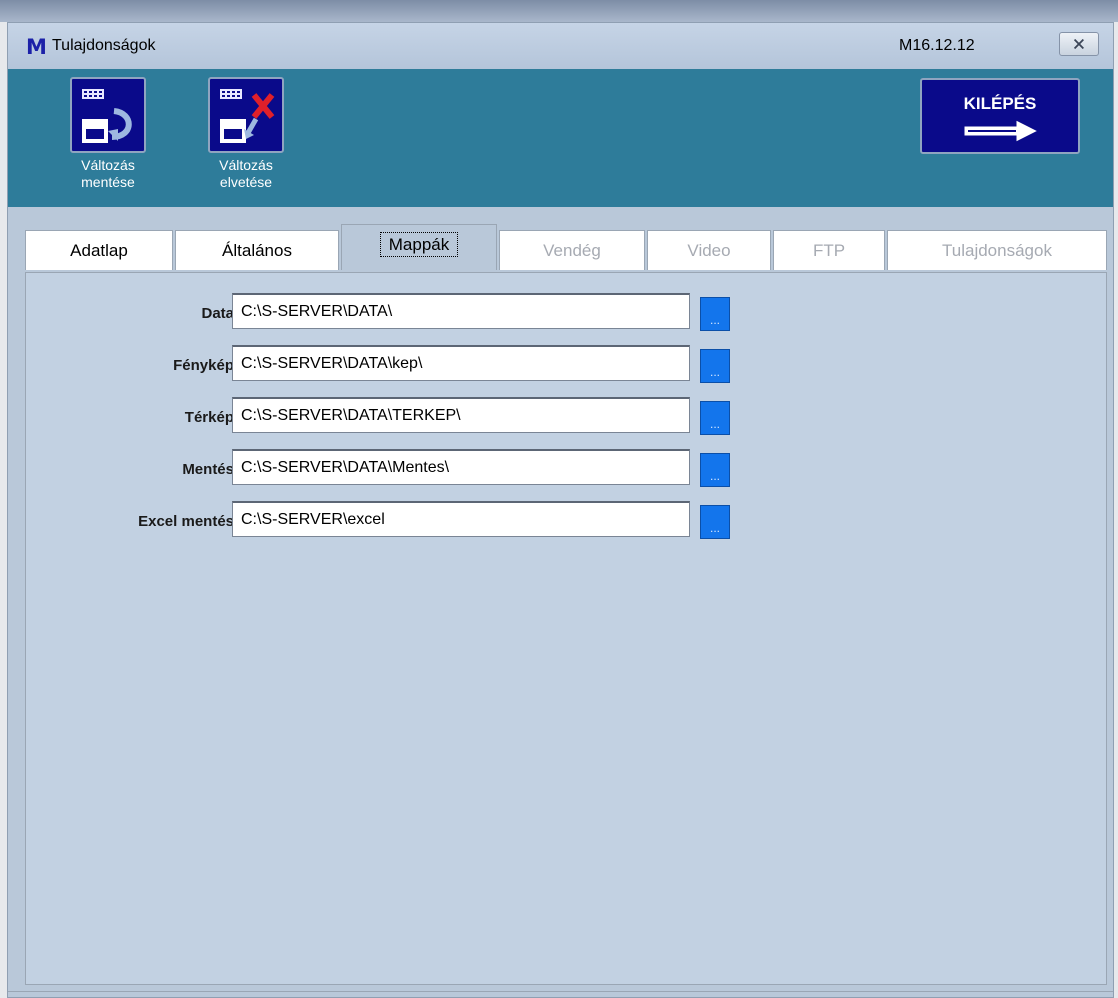 The height and width of the screenshot is (998, 1118). What do you see at coordinates (461, 363) in the screenshot?
I see `photo-folder-input` at bounding box center [461, 363].